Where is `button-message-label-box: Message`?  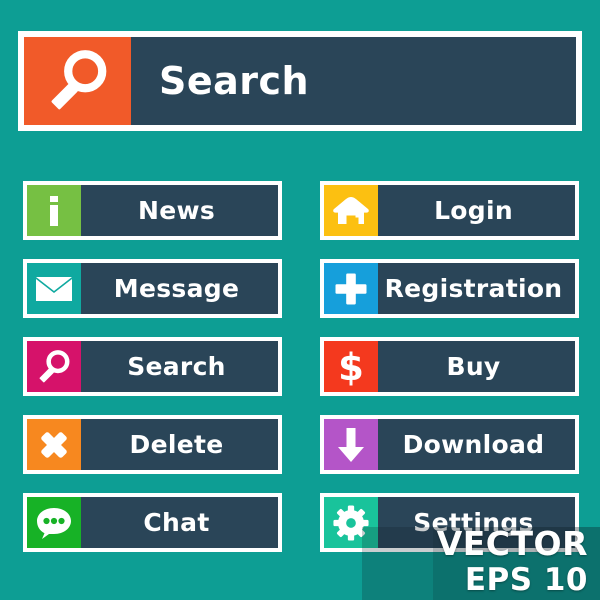 button-message-label-box: Message is located at coordinates (179, 288).